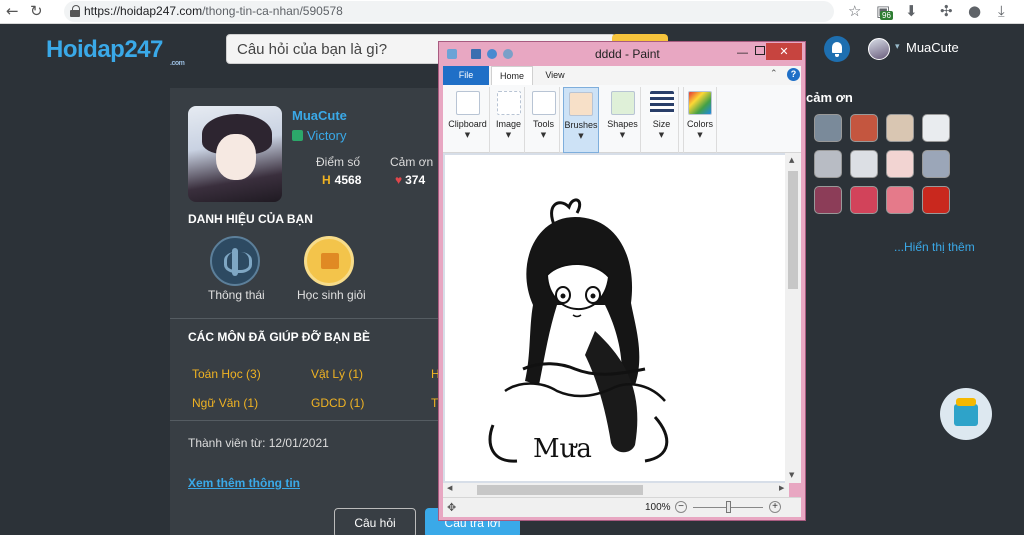 The width and height of the screenshot is (1024, 535). Describe the element at coordinates (681, 507) in the screenshot. I see `zoom-out-button: −` at that location.